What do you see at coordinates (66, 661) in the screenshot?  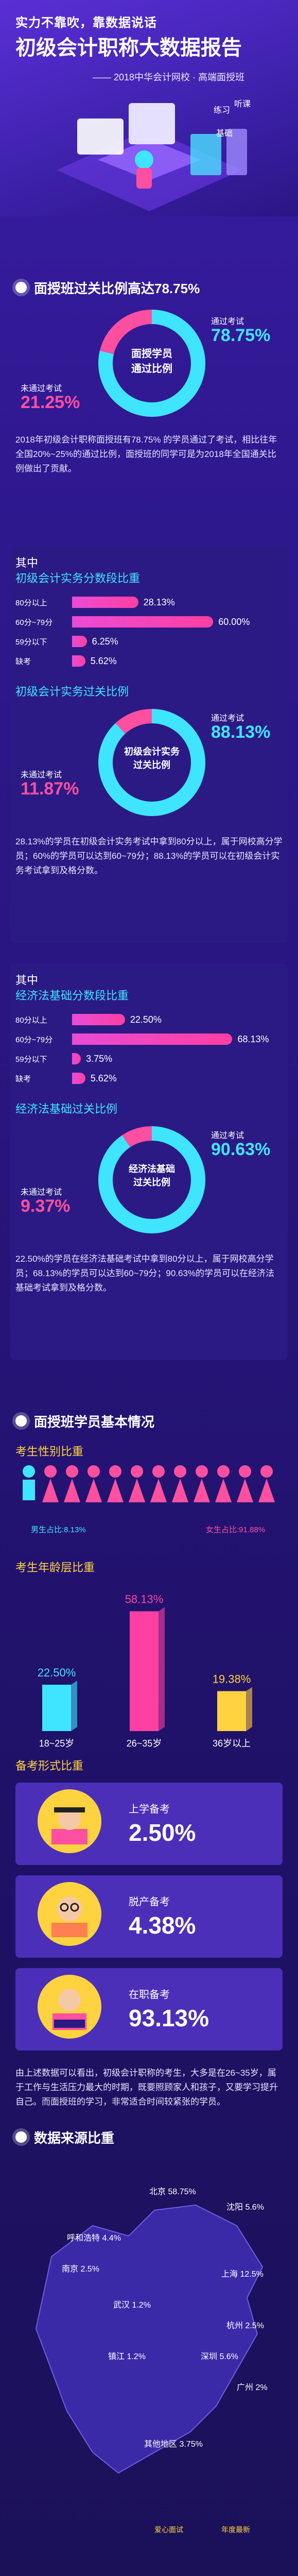 I see `bar-row: 缺考 5.62%` at bounding box center [66, 661].